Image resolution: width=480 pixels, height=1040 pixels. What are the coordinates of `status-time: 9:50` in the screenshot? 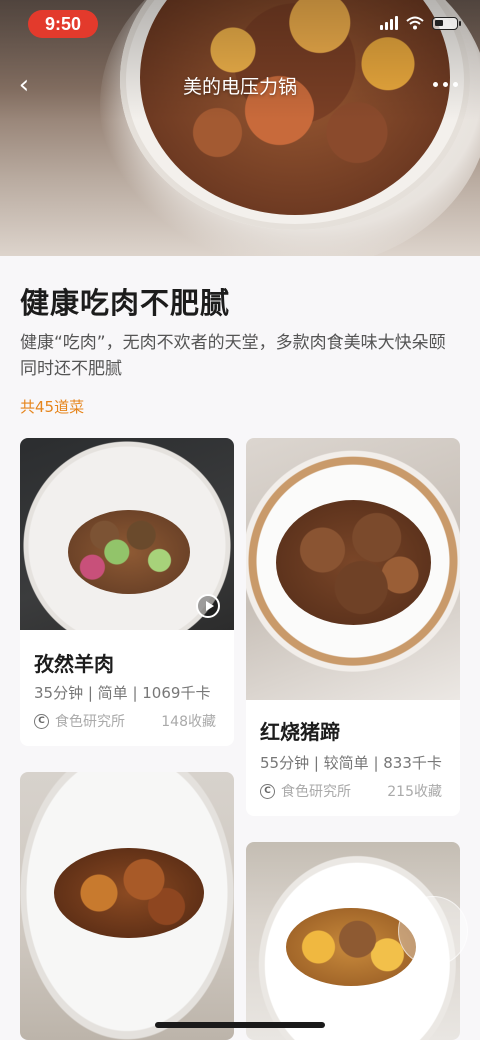 It's located at (63, 24).